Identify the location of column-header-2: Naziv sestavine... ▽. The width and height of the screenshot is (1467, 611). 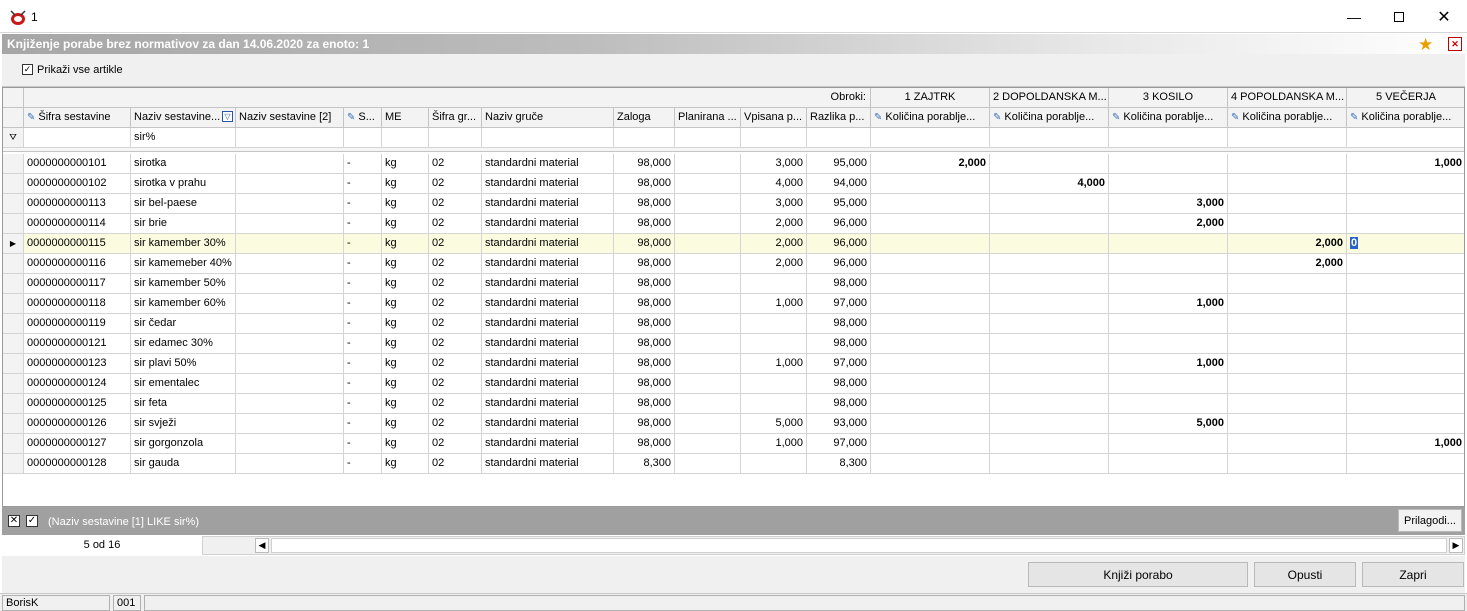
(183, 118).